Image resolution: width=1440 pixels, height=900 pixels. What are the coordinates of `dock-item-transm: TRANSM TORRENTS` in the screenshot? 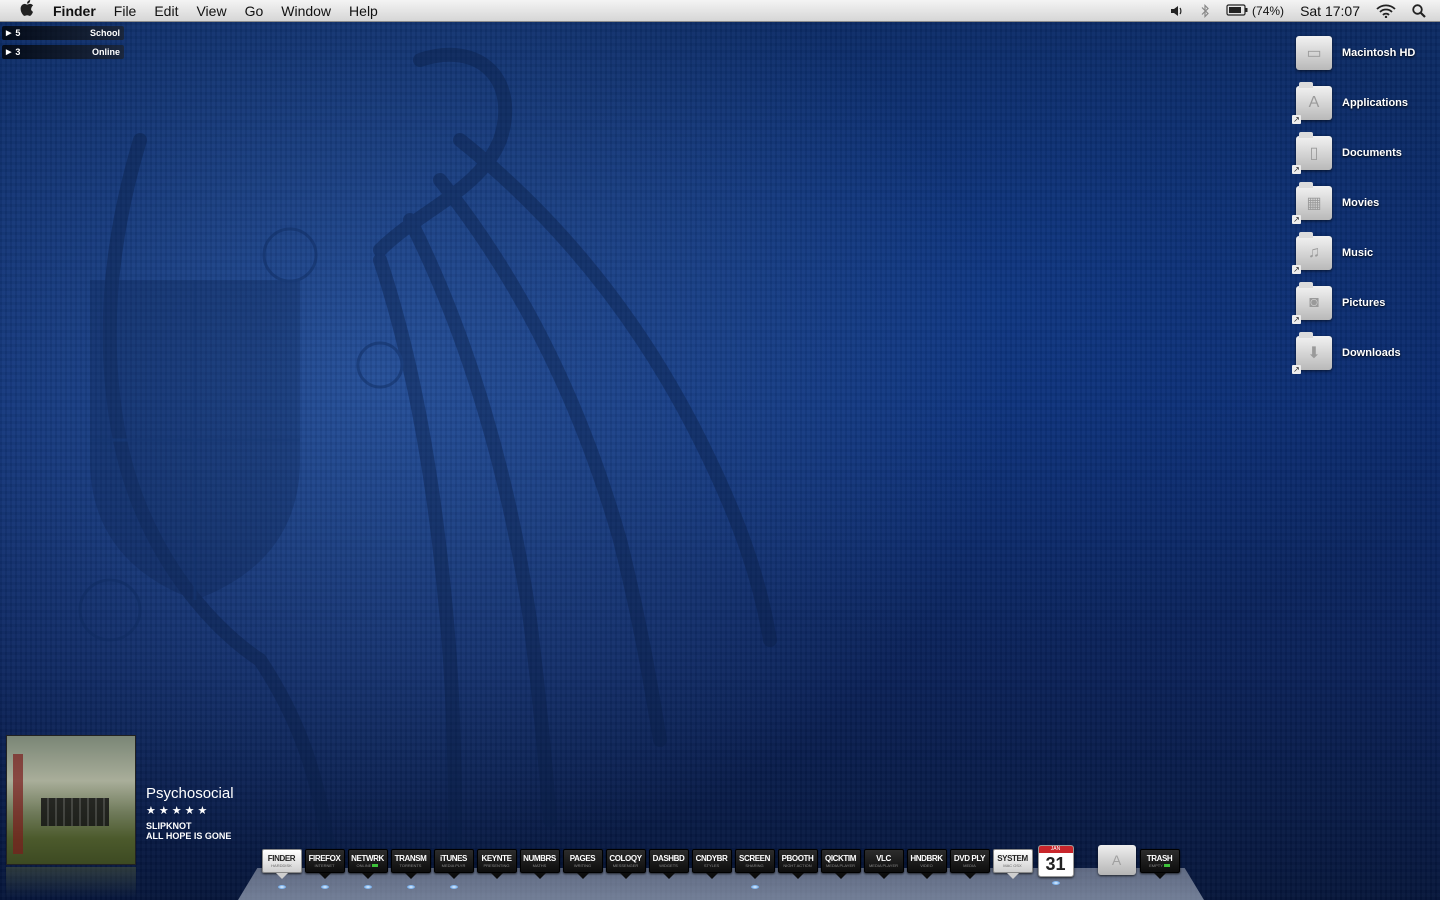 It's located at (410, 869).